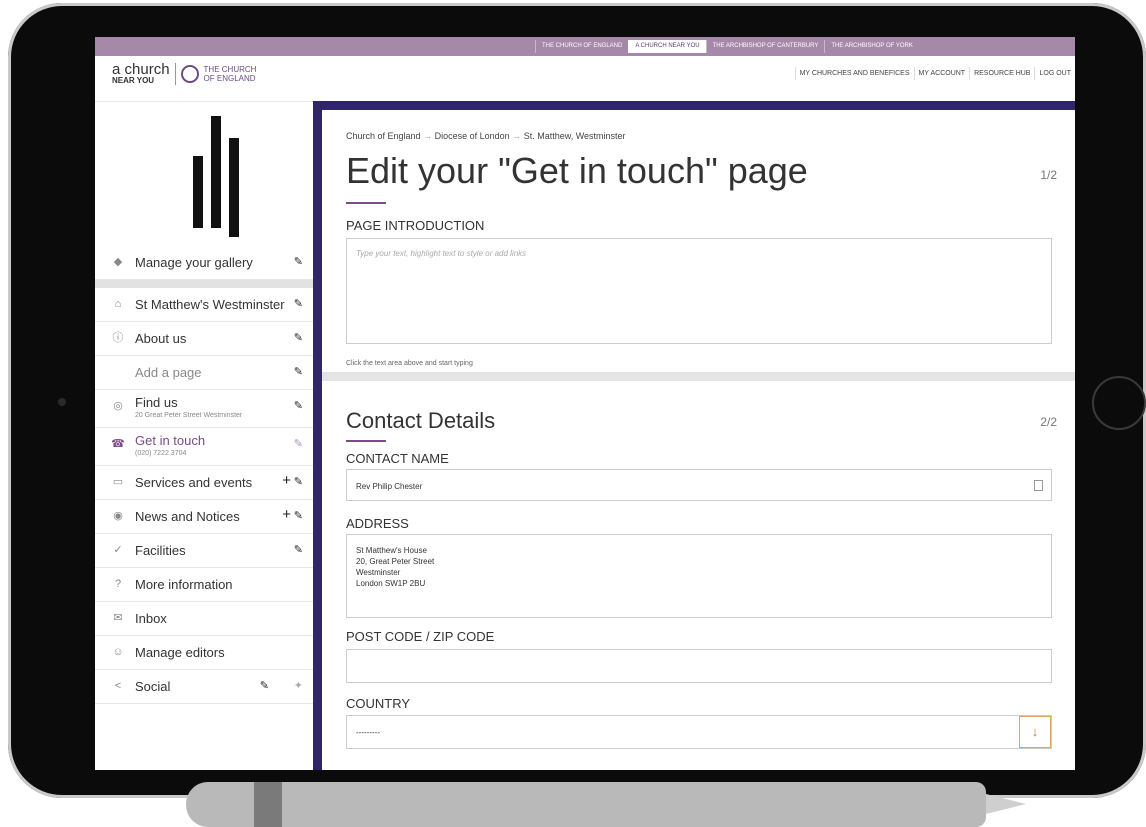 The height and width of the screenshot is (827, 1146). What do you see at coordinates (194, 482) in the screenshot?
I see `sidebar-item-label: Services and events` at bounding box center [194, 482].